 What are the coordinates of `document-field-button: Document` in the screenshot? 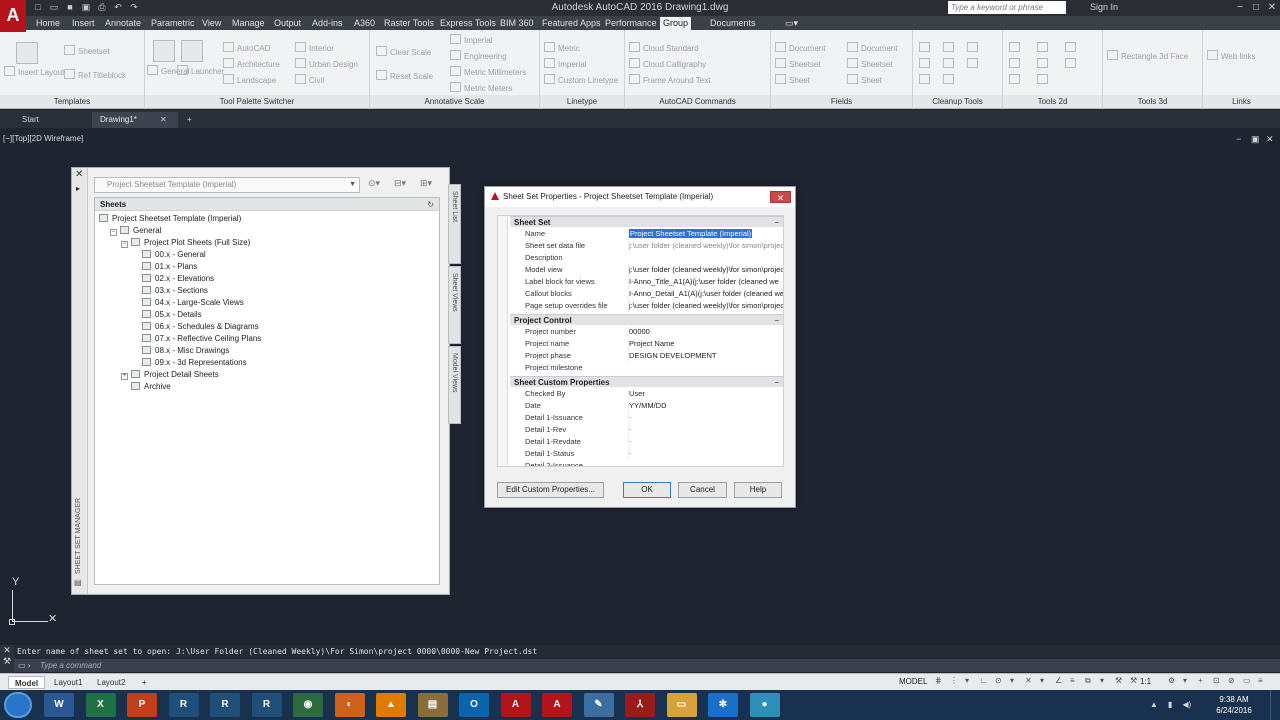 It's located at (800, 47).